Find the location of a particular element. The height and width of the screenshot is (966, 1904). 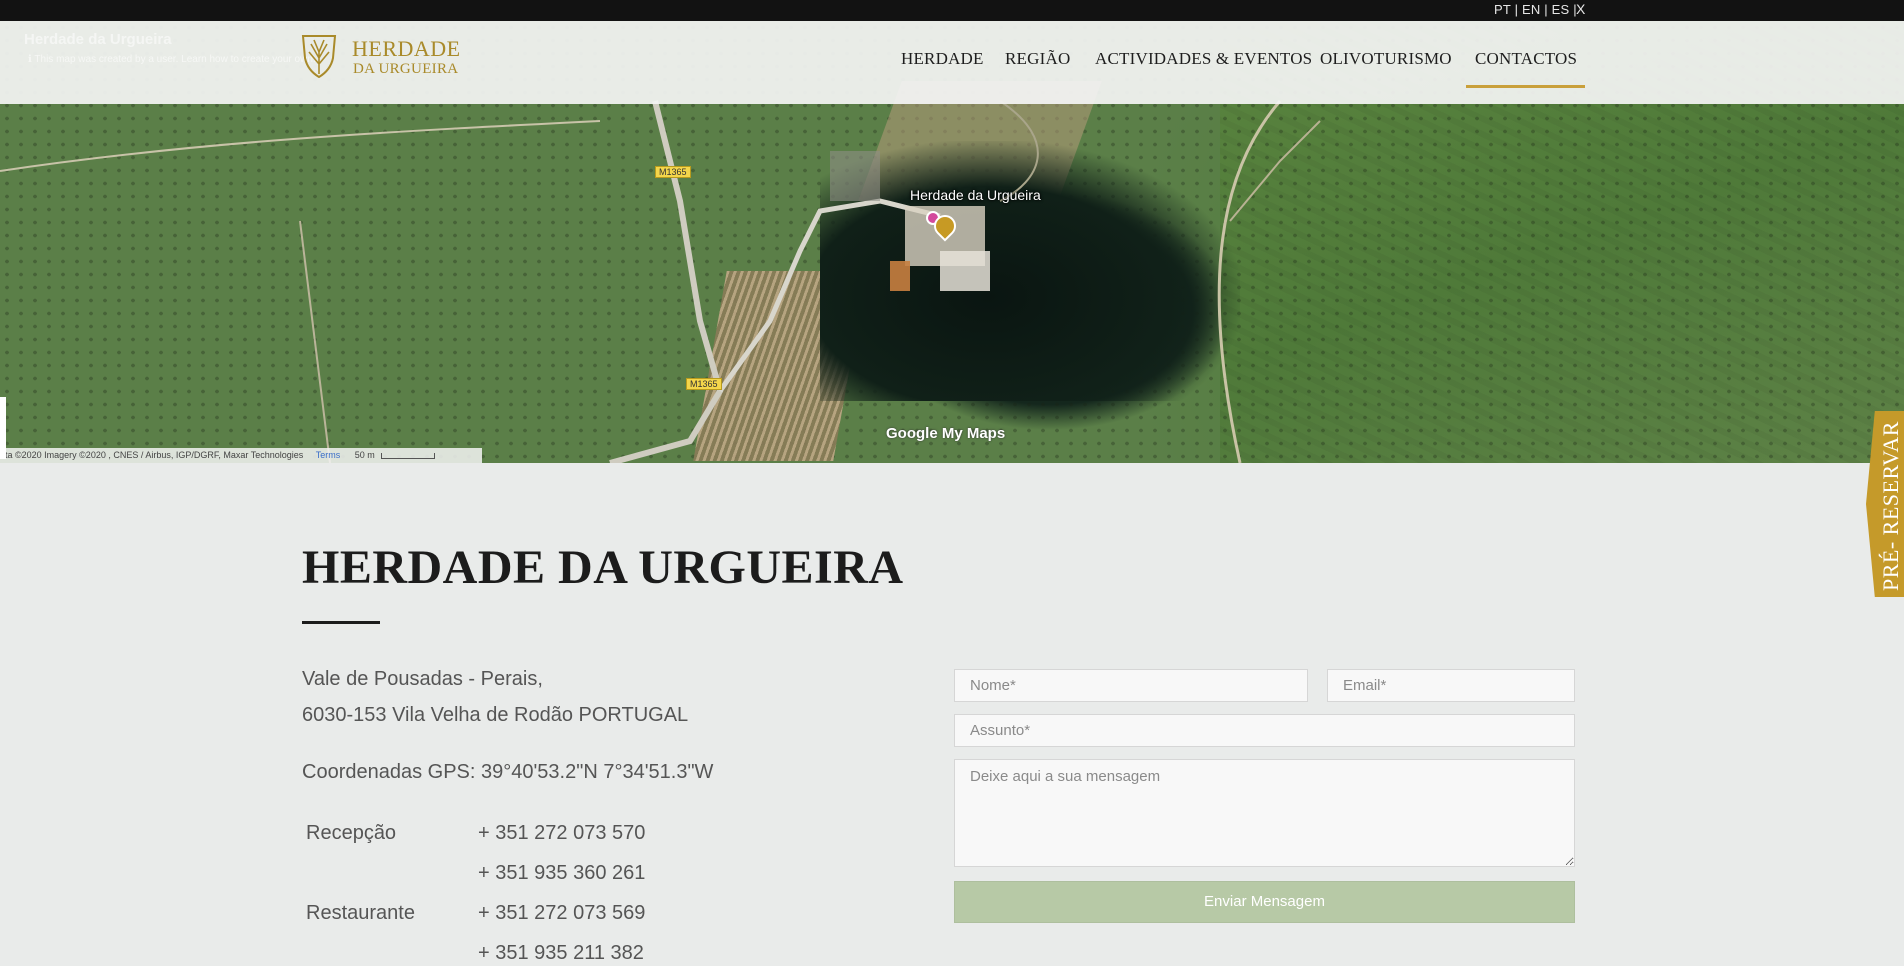

title-underline is located at coordinates (341, 622).